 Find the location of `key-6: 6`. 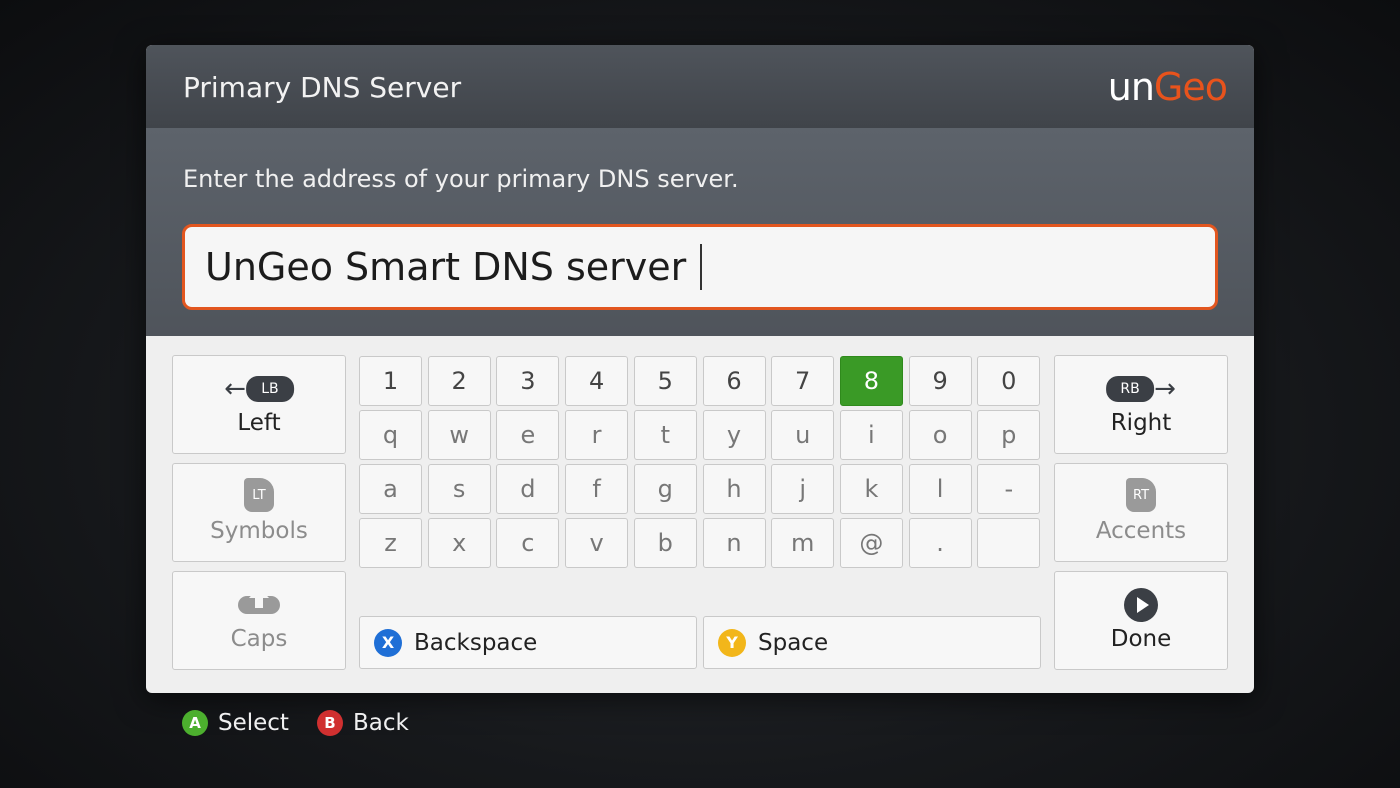

key-6: 6 is located at coordinates (734, 381).